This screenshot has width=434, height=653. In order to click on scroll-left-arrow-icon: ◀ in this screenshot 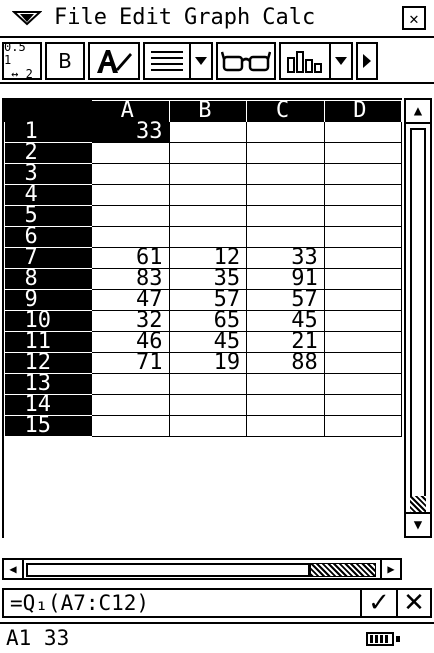, I will do `click(14, 569)`.